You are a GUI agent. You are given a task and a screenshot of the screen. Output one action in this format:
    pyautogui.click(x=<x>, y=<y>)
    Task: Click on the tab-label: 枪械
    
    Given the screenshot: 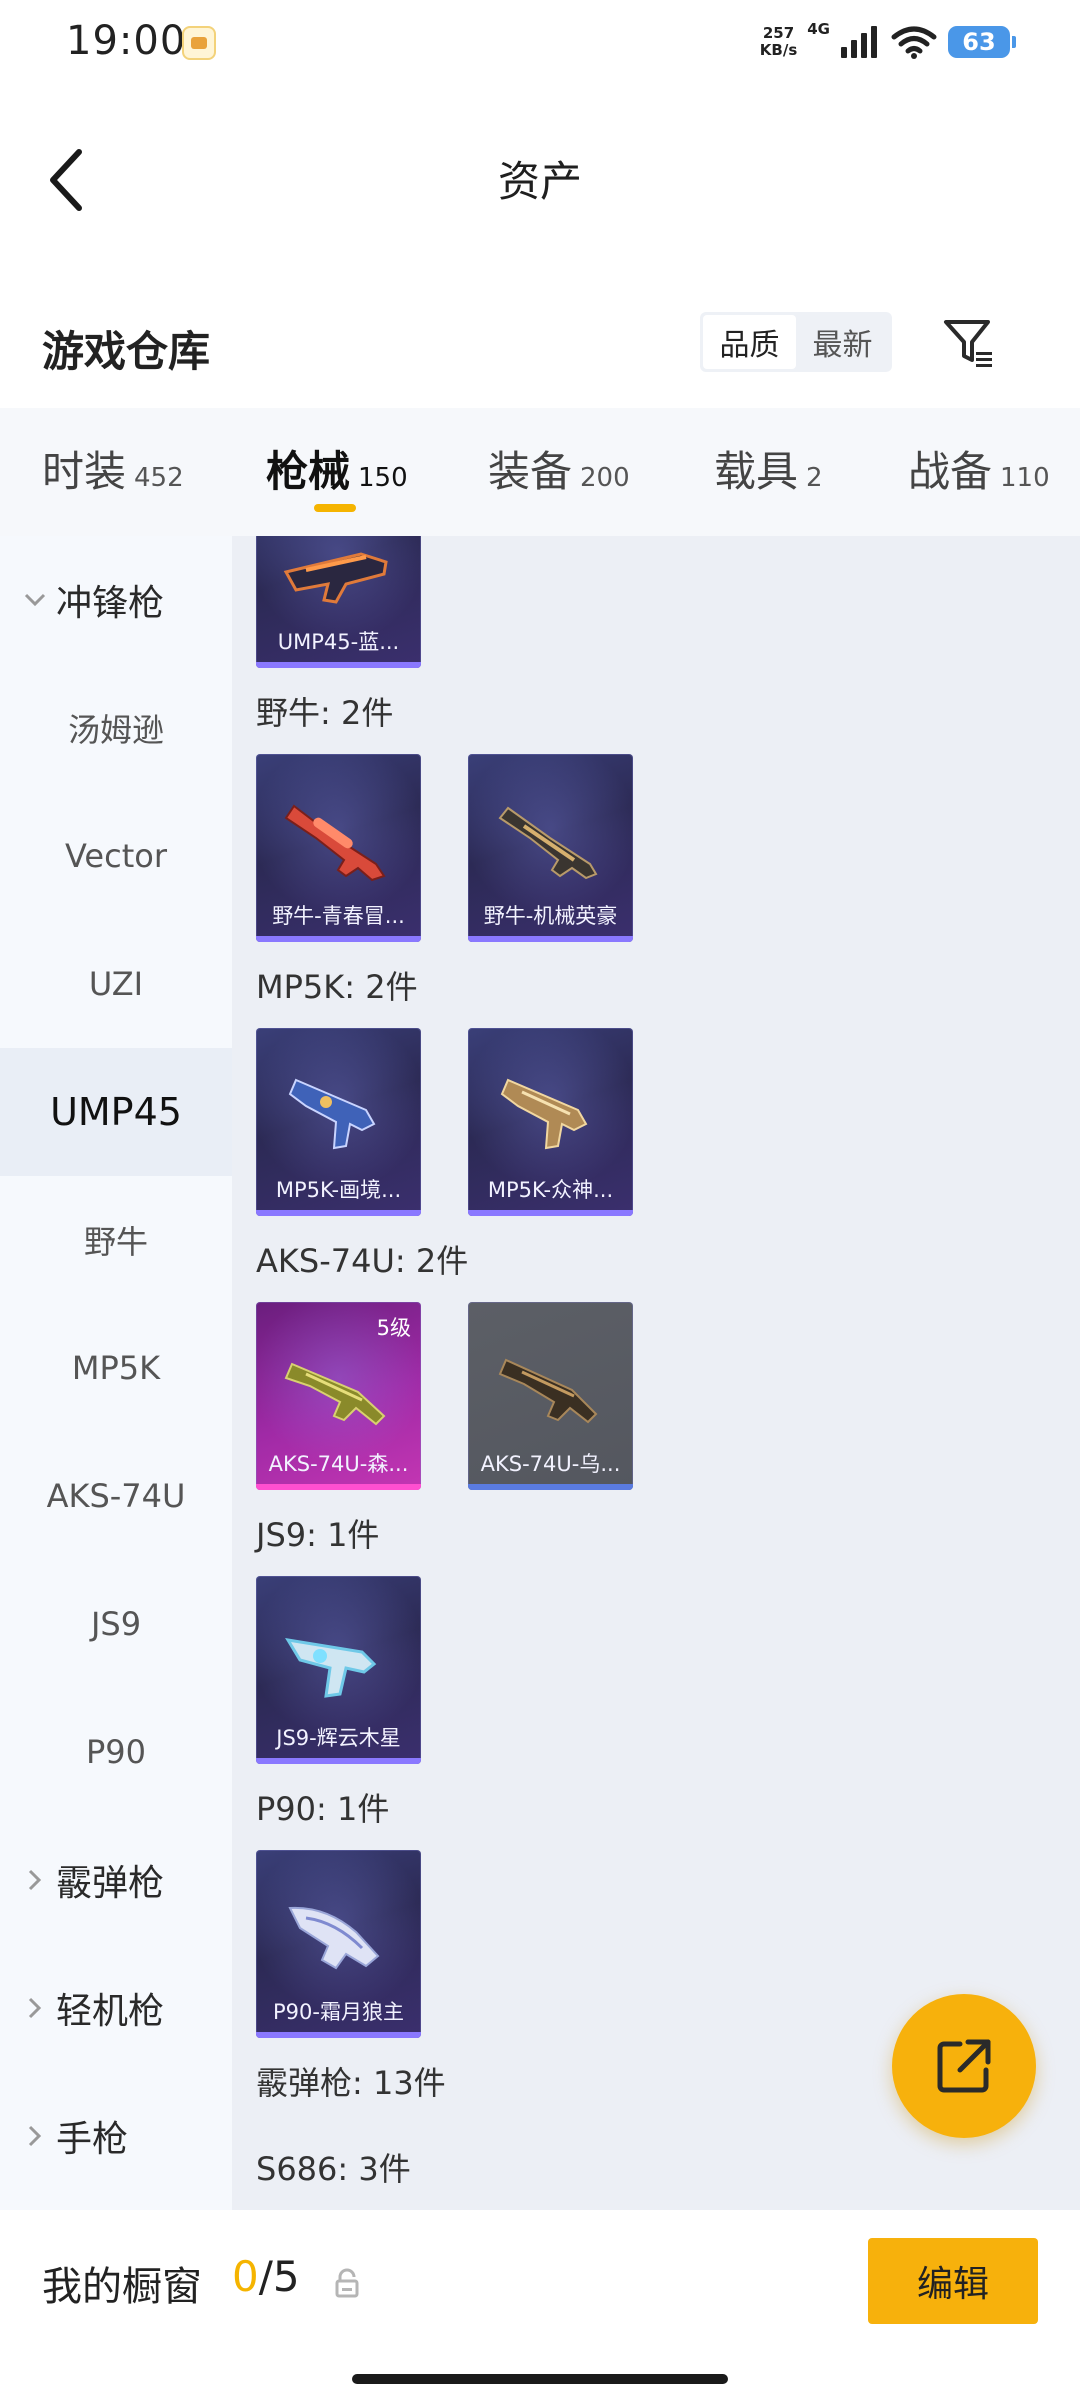 What is the action you would take?
    pyautogui.click(x=308, y=471)
    